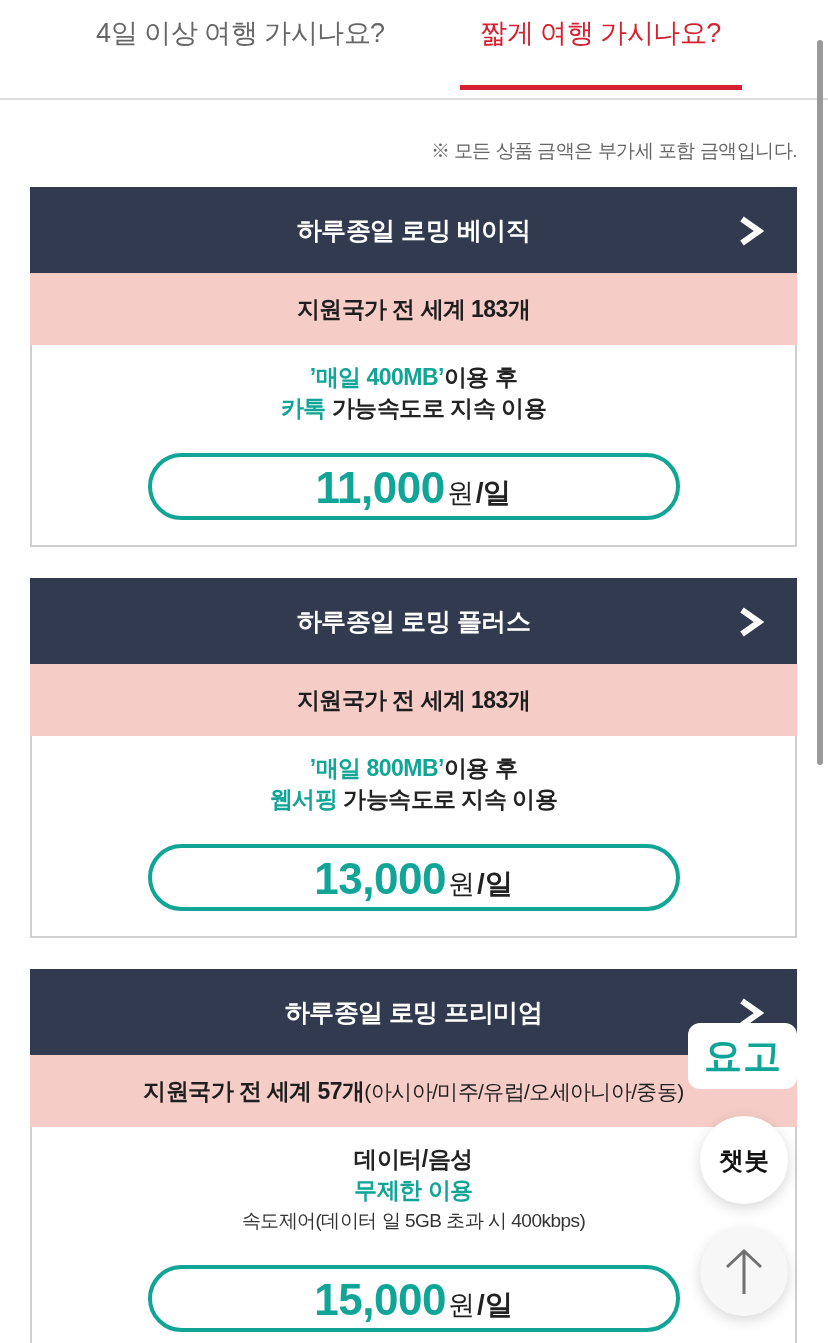 The image size is (828, 1343). I want to click on arrow-up-icon, so click(744, 1272).